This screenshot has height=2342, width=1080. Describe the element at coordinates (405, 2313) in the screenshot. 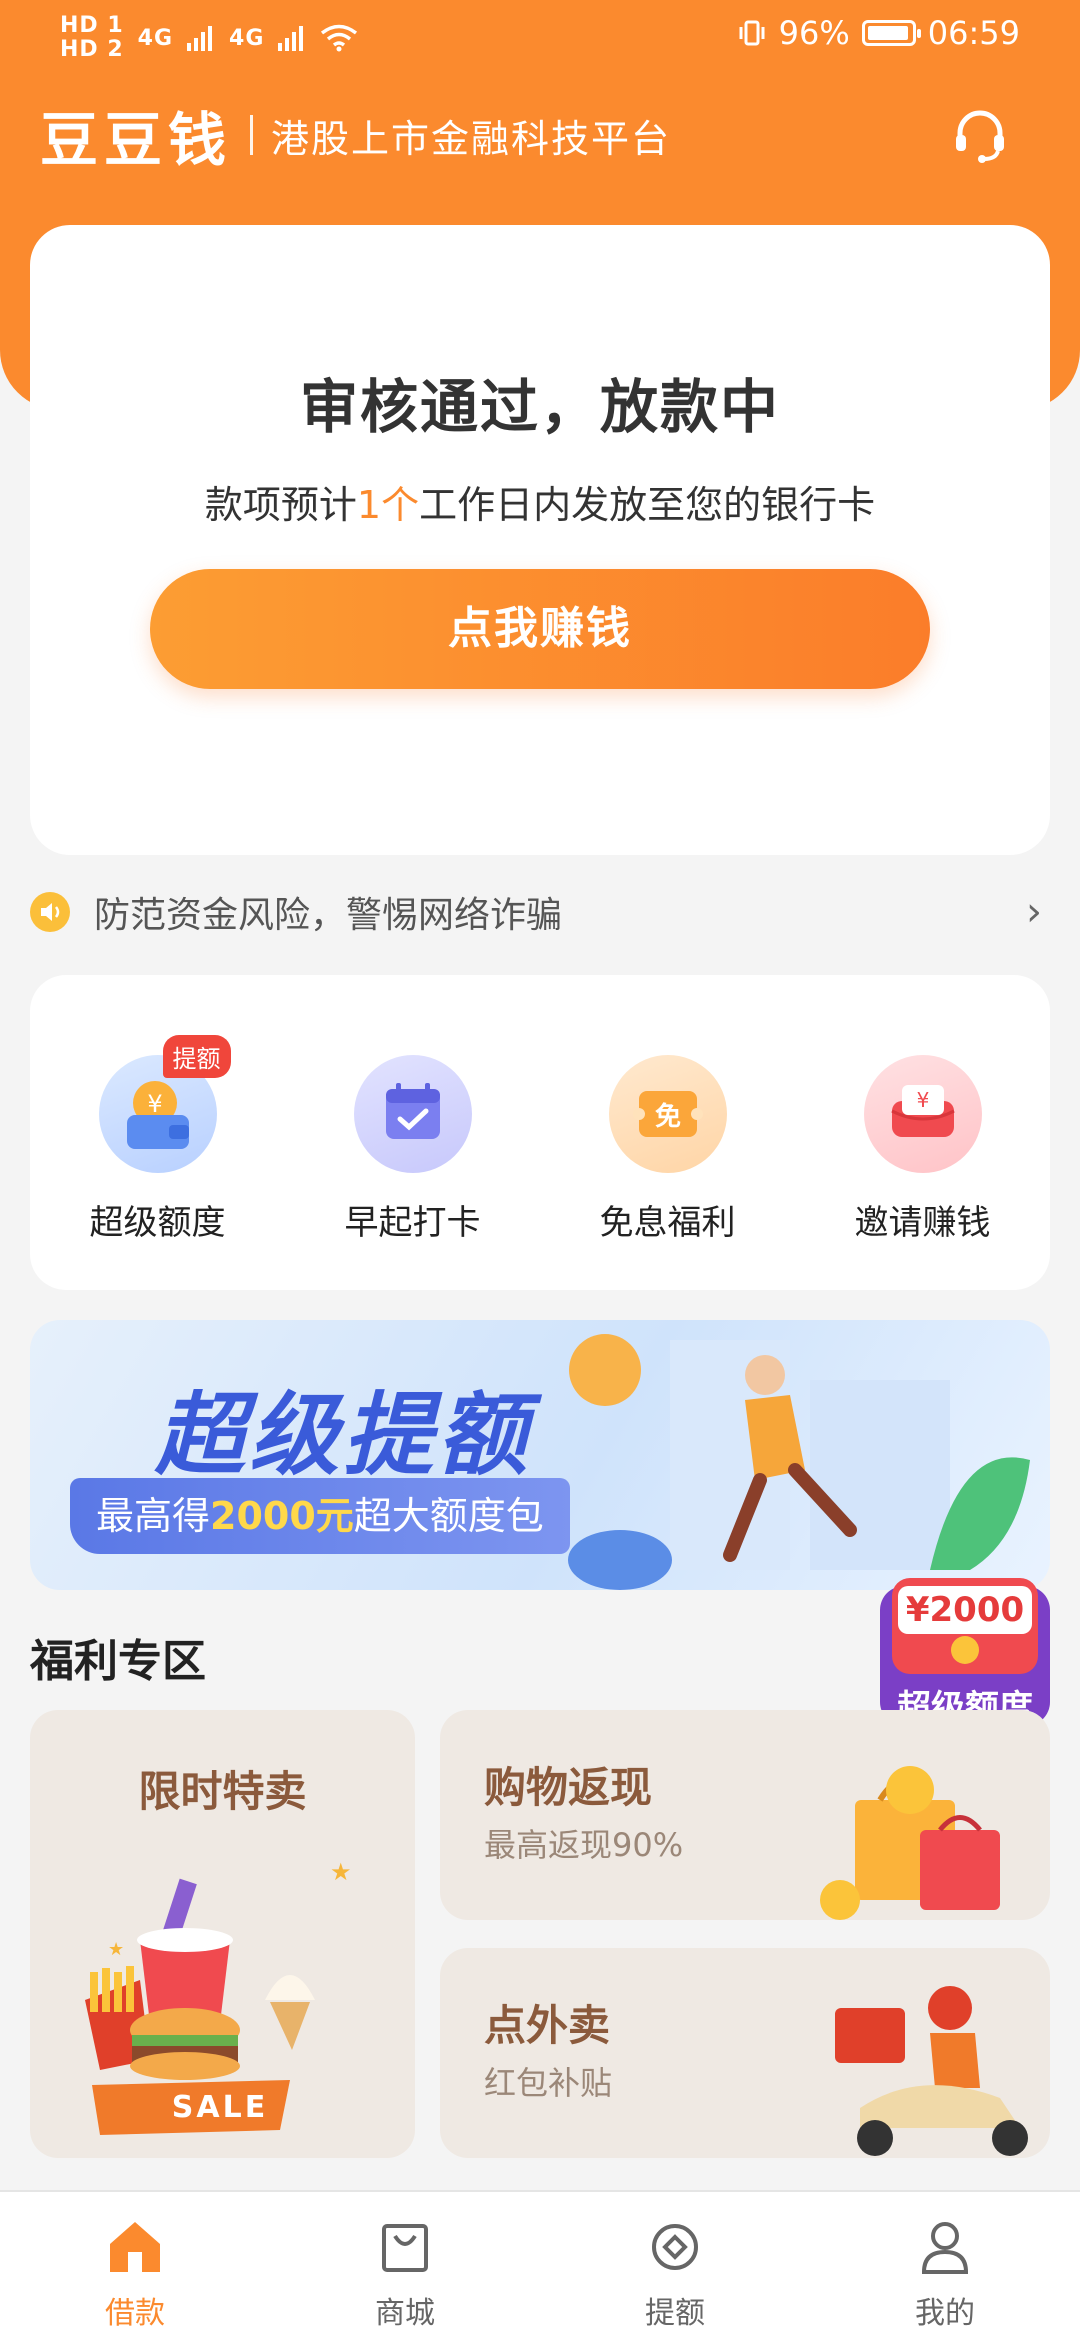

I see `tab-label: 商城` at that location.